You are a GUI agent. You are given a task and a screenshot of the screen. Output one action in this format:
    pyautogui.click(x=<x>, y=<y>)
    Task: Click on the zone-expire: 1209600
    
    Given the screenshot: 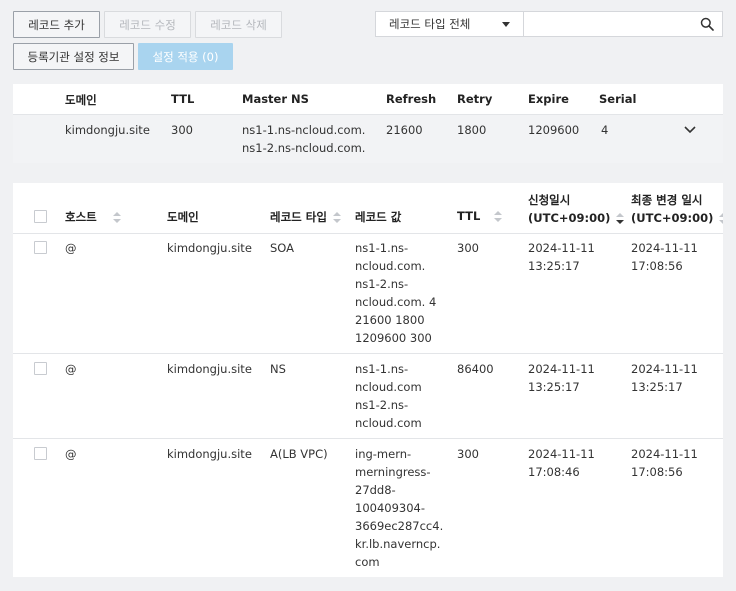 What is the action you would take?
    pyautogui.click(x=554, y=130)
    